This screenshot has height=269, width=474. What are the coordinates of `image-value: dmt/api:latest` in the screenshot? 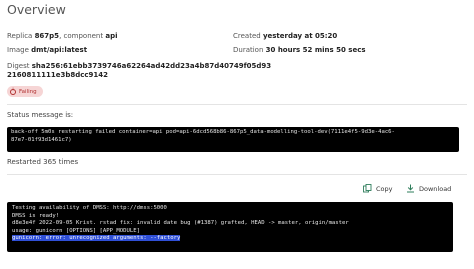 It's located at (59, 50).